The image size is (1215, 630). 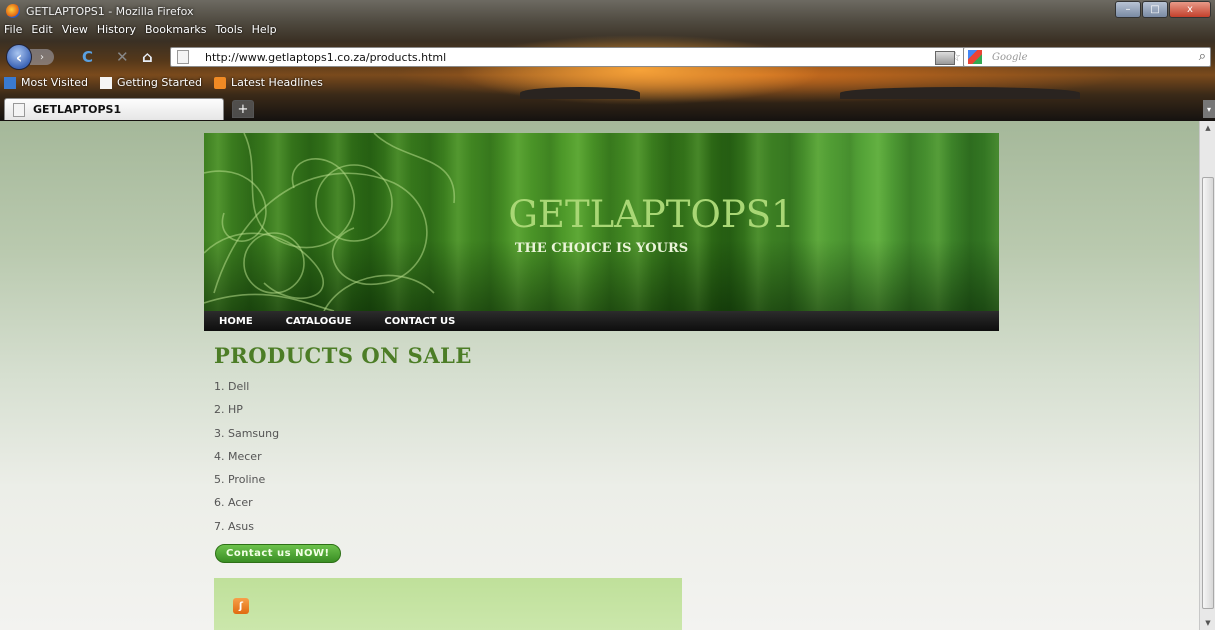 I want to click on bookmark-latest-headlines: Latest Headlines, so click(x=268, y=82).